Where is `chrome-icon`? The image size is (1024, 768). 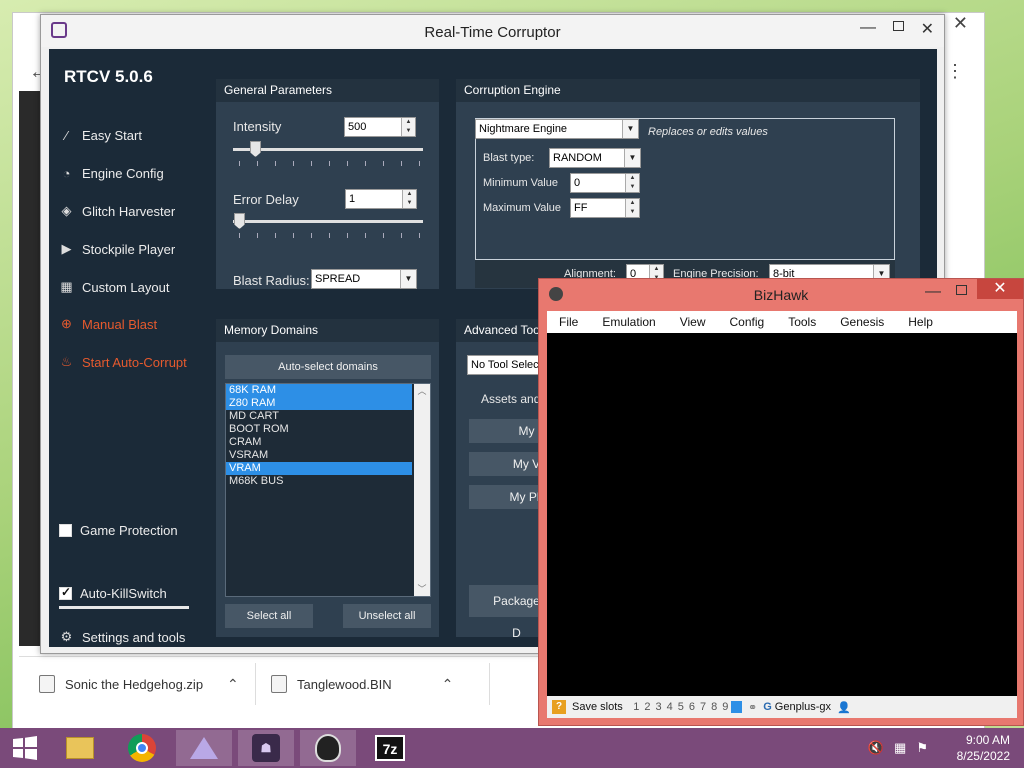 chrome-icon is located at coordinates (142, 748).